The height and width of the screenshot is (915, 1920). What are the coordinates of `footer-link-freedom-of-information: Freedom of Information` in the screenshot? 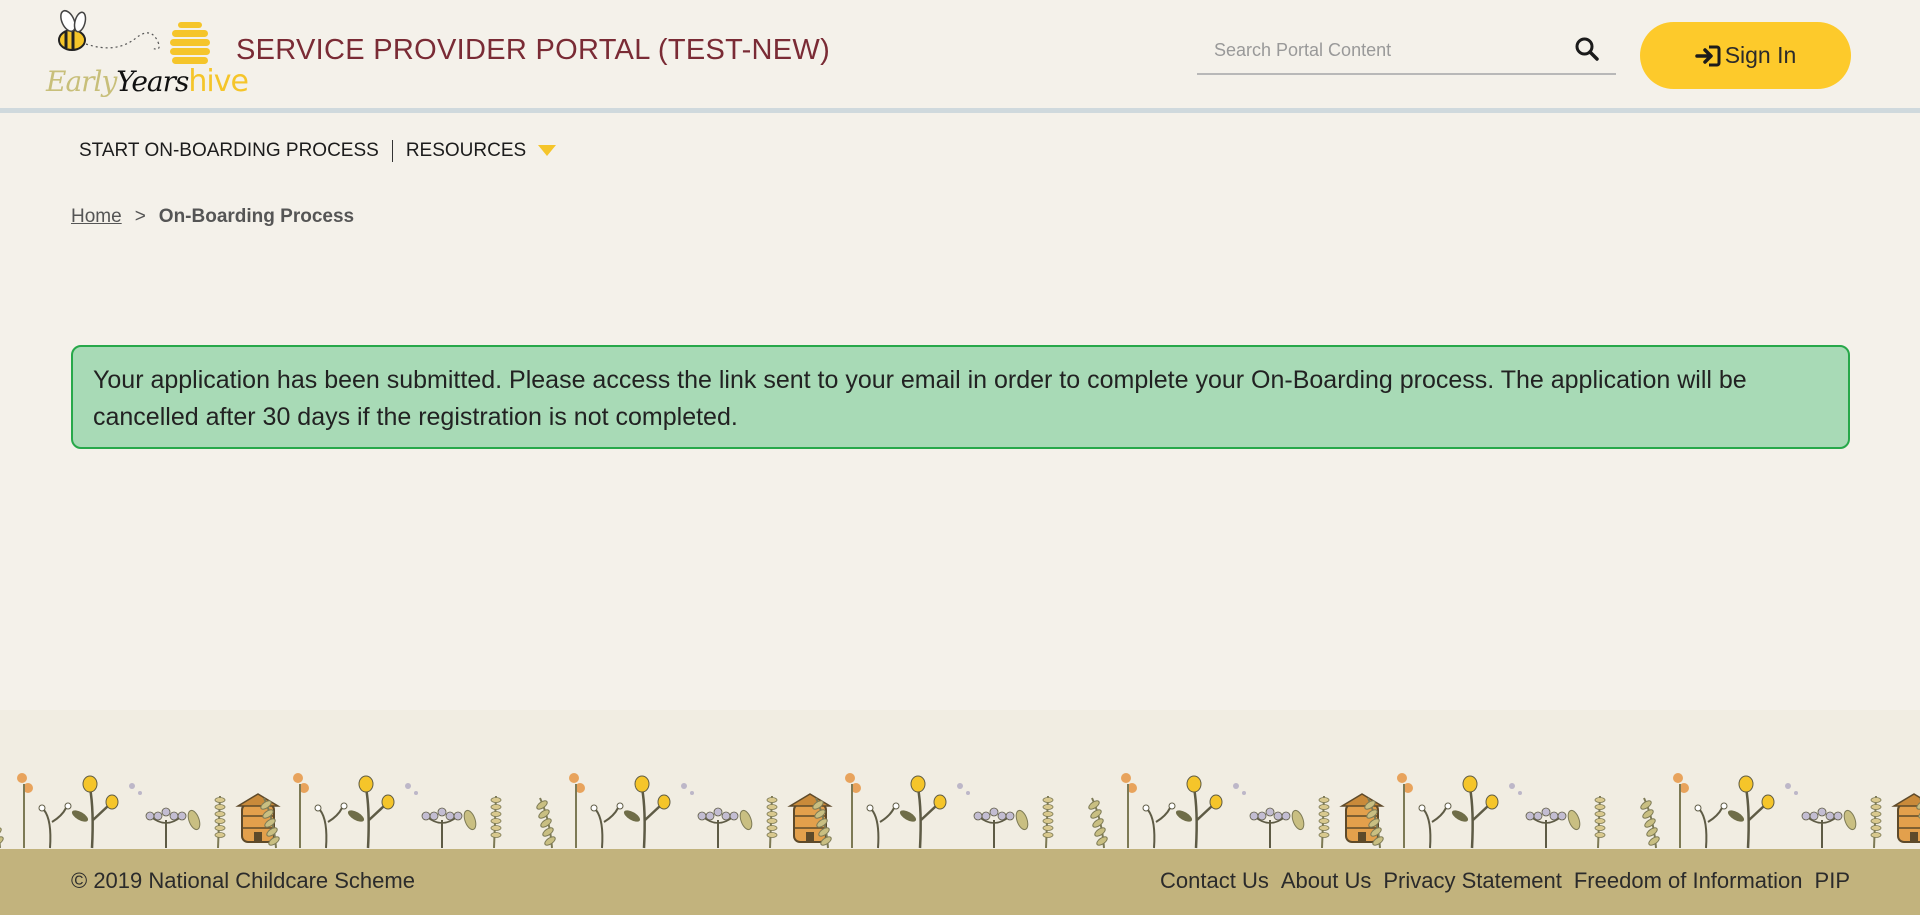 It's located at (1688, 881).